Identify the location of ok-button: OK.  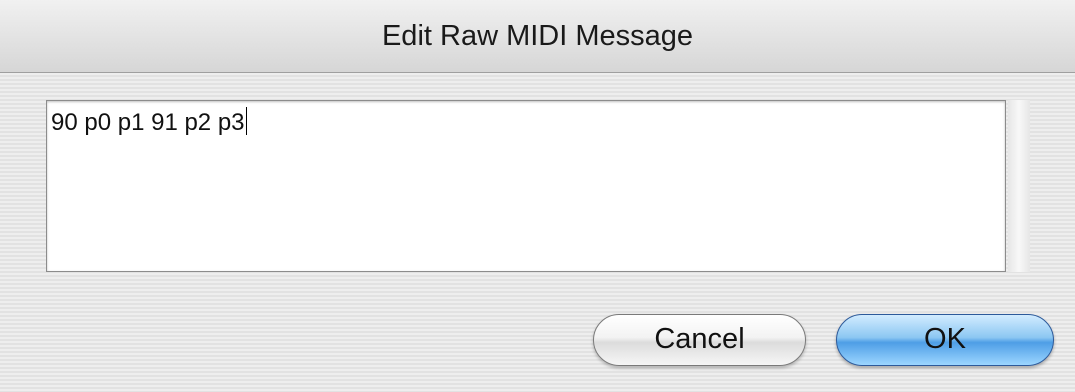
(945, 340).